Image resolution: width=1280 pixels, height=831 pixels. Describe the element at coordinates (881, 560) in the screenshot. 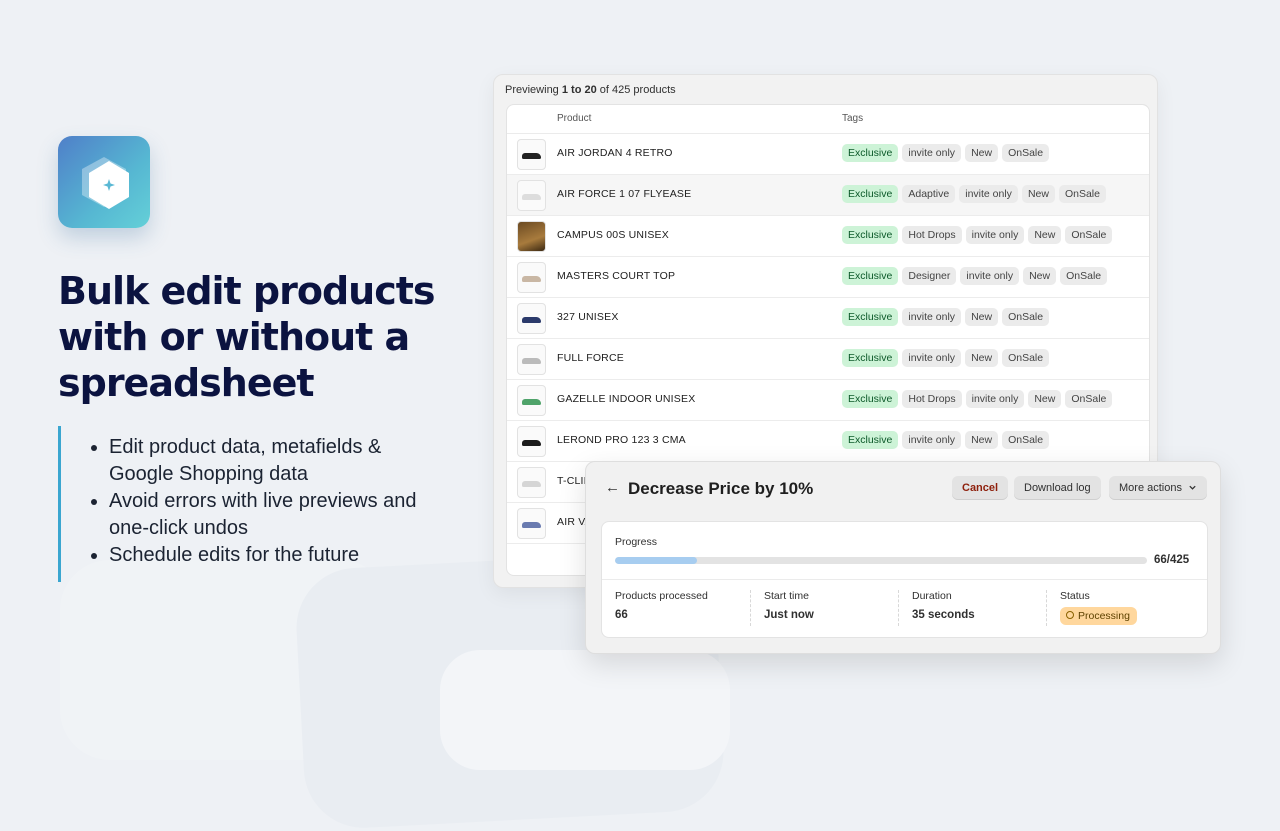

I see `progress-bar` at that location.